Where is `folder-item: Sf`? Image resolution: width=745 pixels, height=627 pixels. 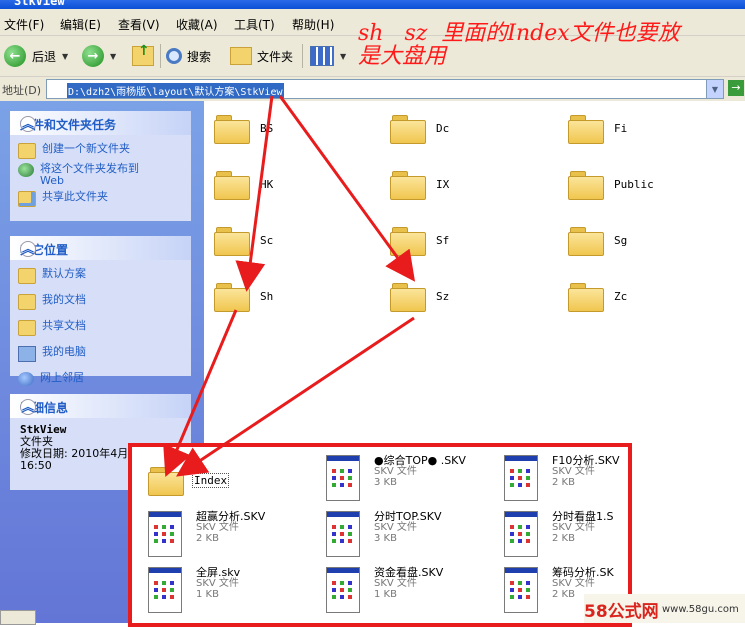
folder-item: Sf is located at coordinates (420, 240).